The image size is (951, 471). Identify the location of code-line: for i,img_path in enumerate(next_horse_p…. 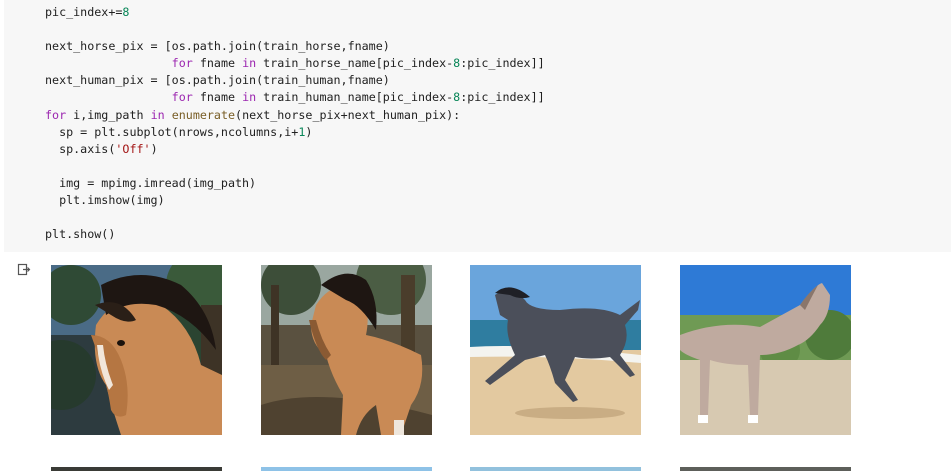
(295, 115).